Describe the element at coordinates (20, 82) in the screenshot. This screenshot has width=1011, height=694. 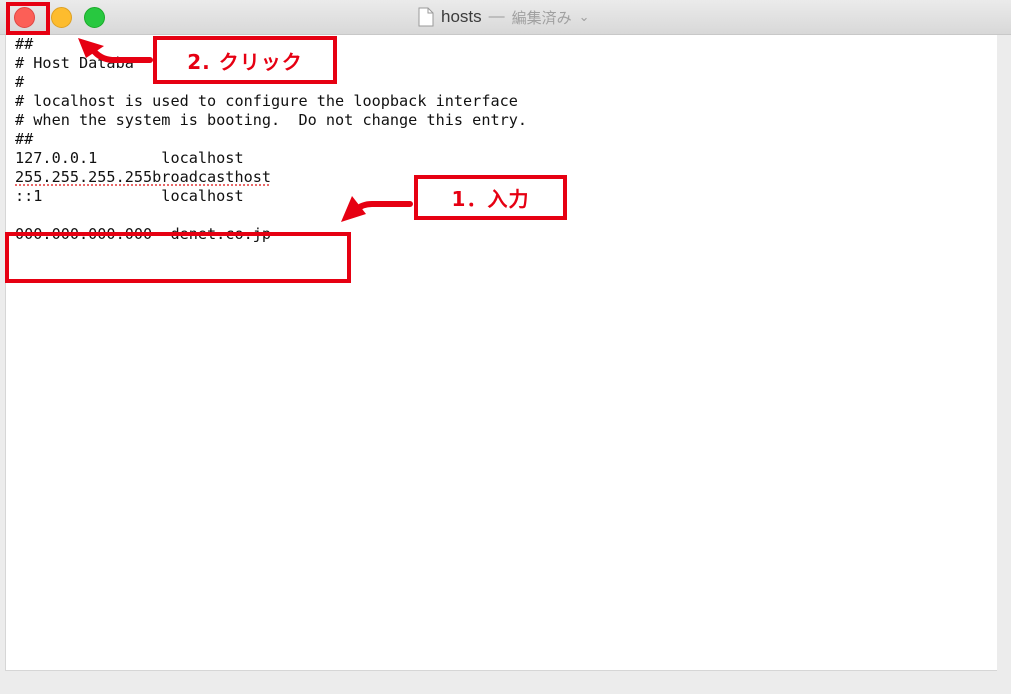
I see `line-3: #` at that location.